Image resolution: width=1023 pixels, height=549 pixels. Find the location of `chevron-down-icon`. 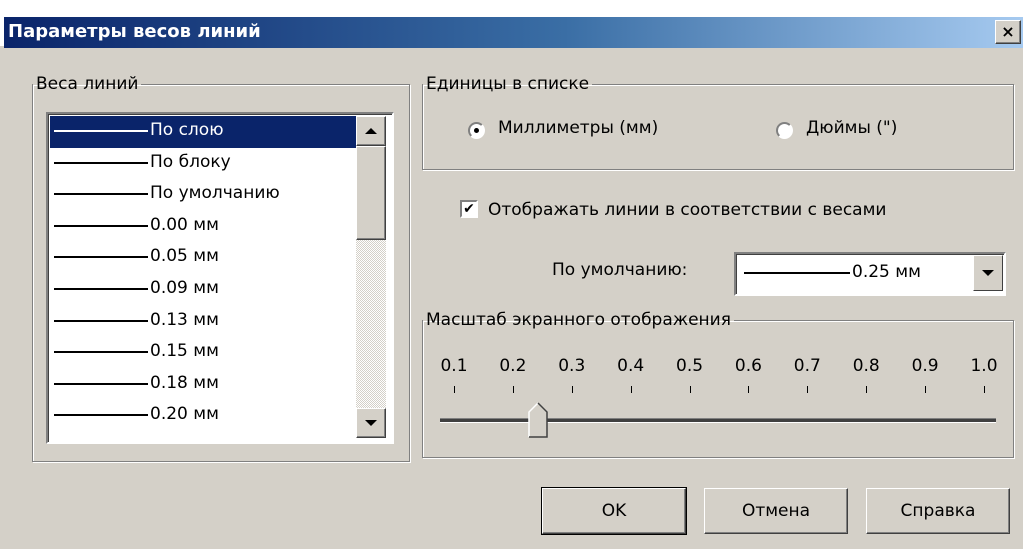

chevron-down-icon is located at coordinates (988, 273).